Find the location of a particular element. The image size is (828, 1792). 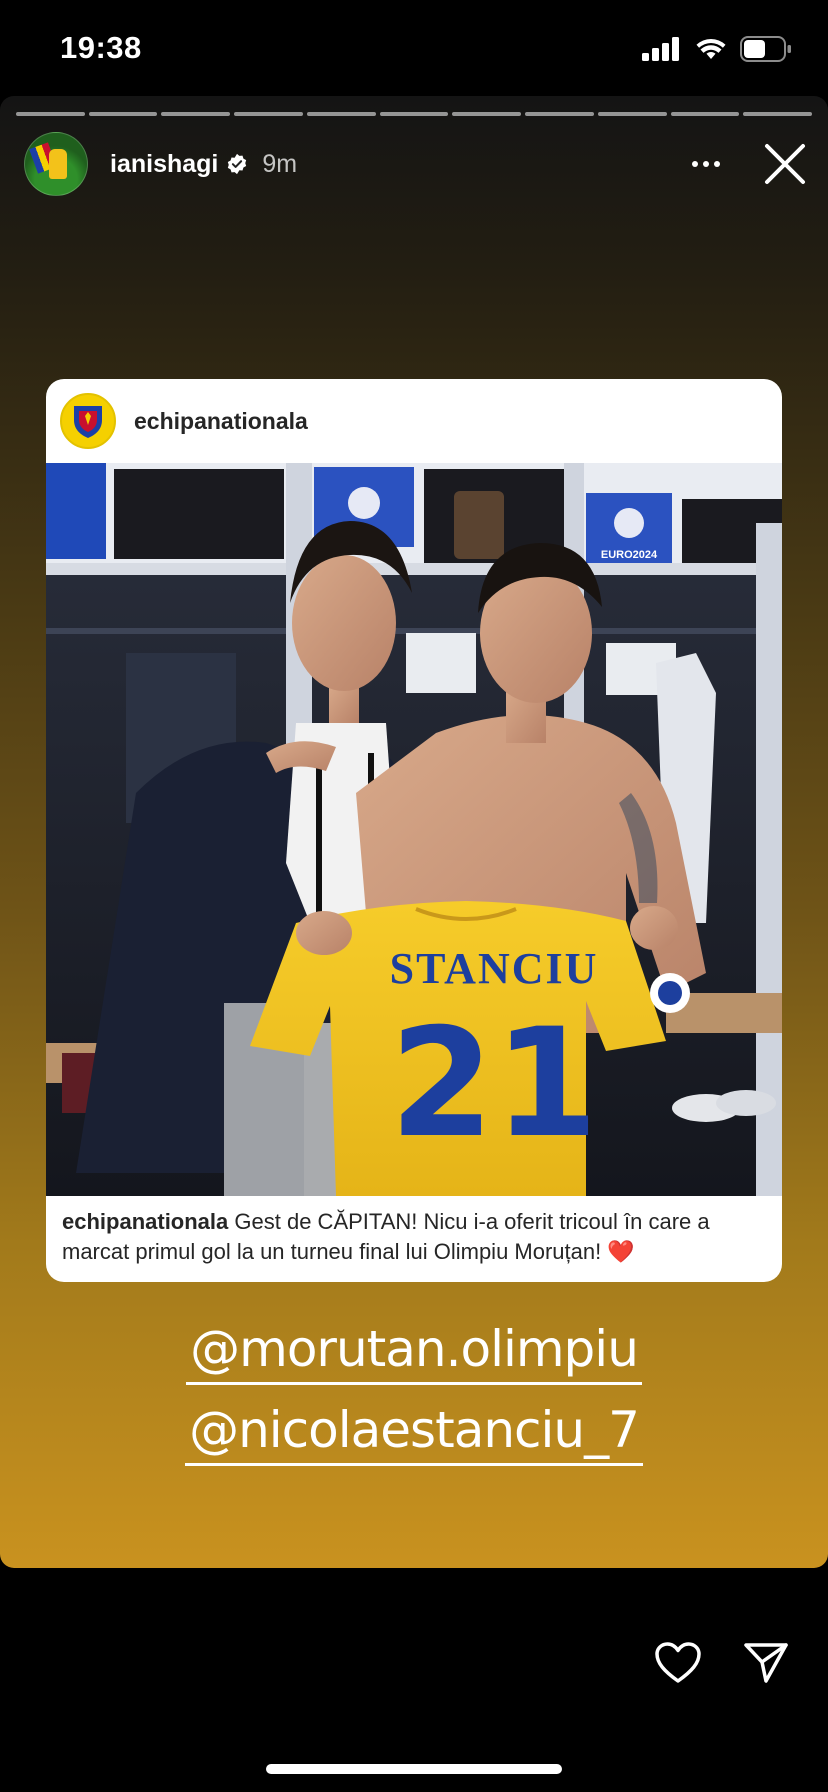

status-icons is located at coordinates (717, 49).